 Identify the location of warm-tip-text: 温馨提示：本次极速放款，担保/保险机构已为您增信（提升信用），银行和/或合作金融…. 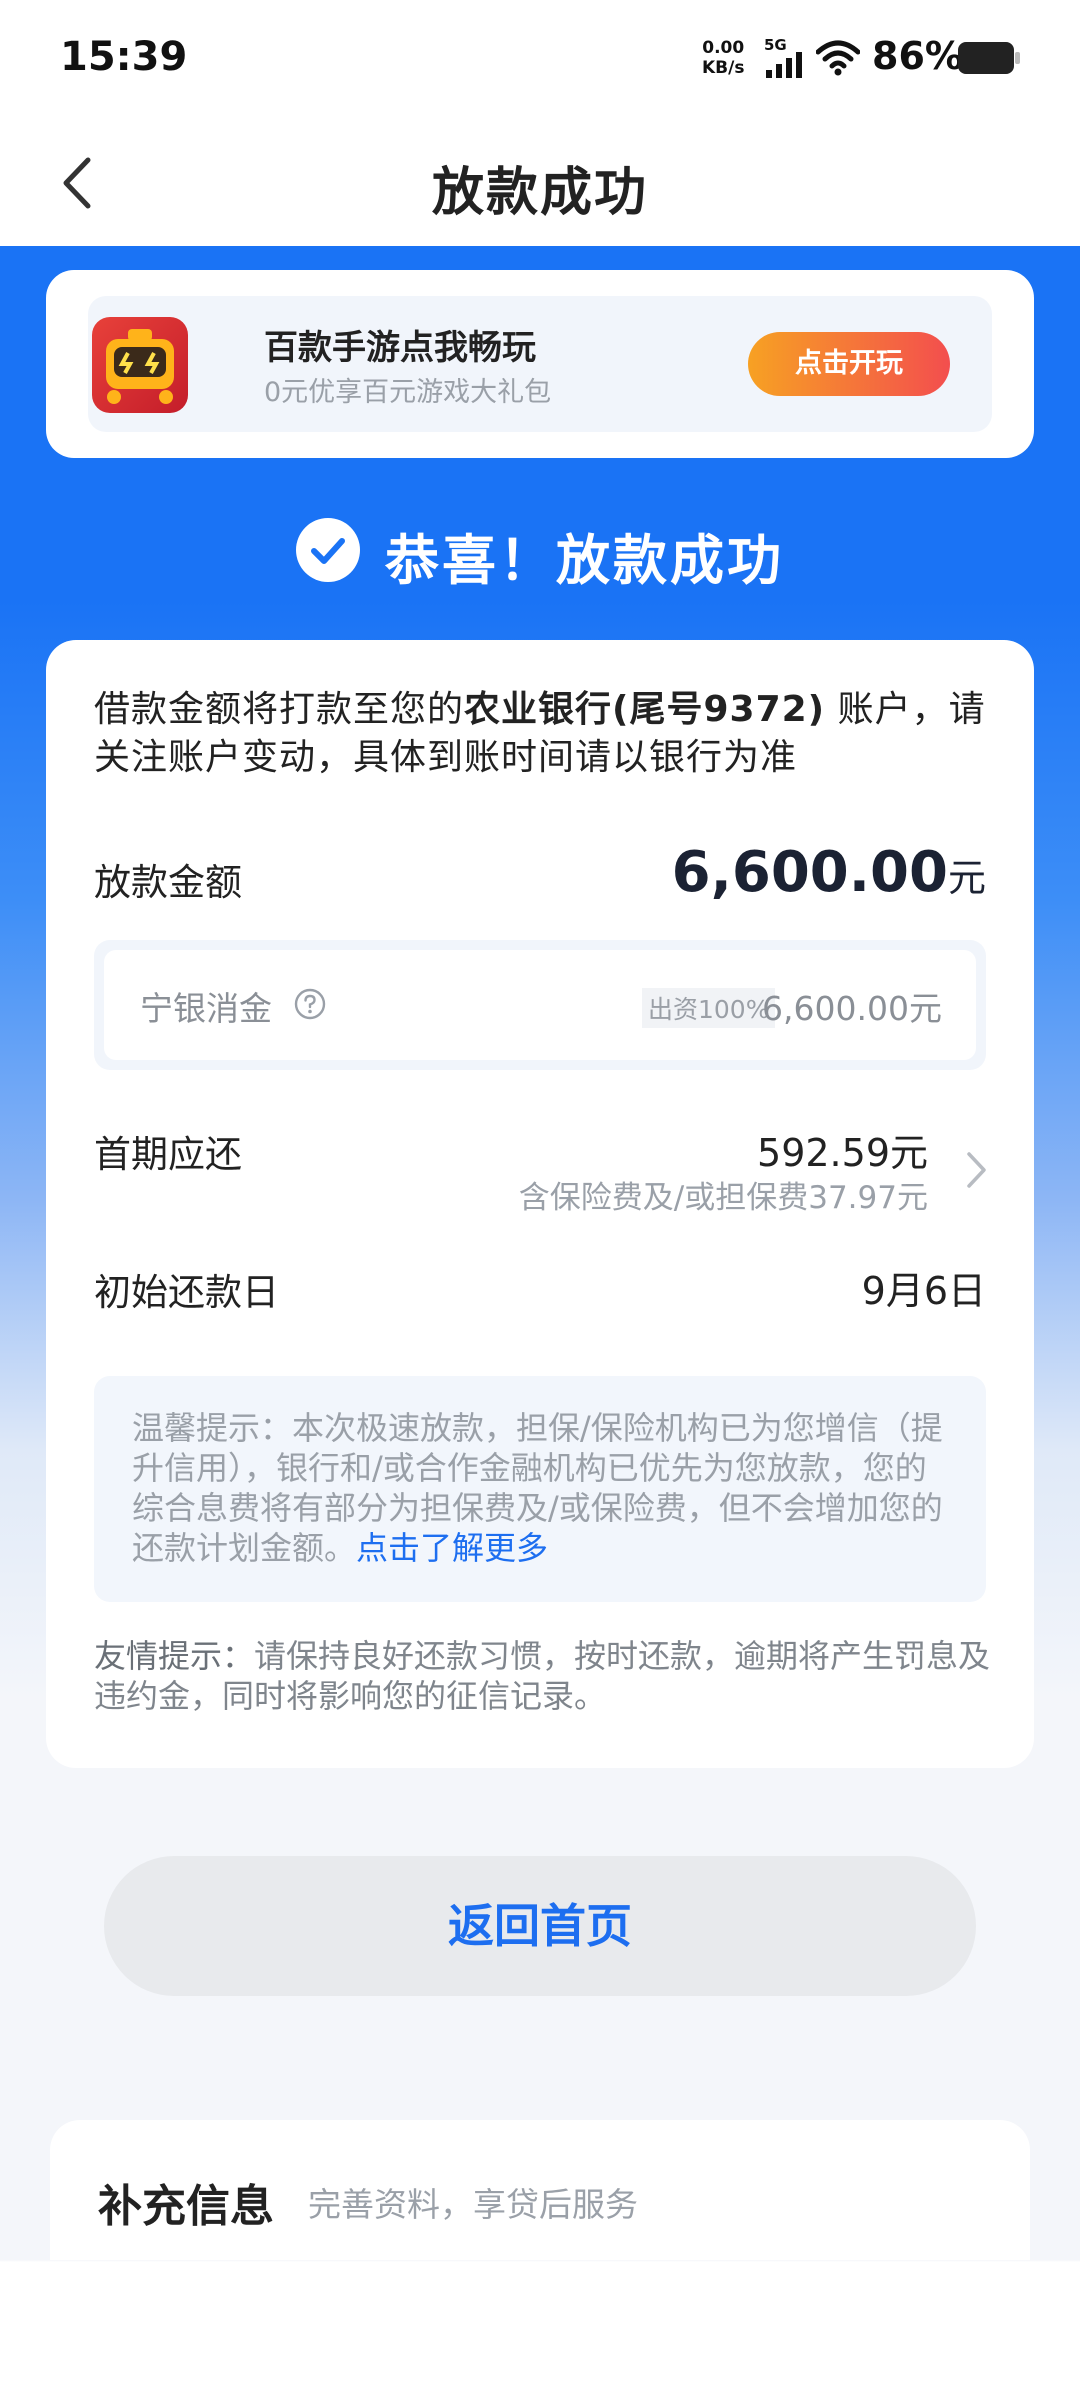
(542, 1488).